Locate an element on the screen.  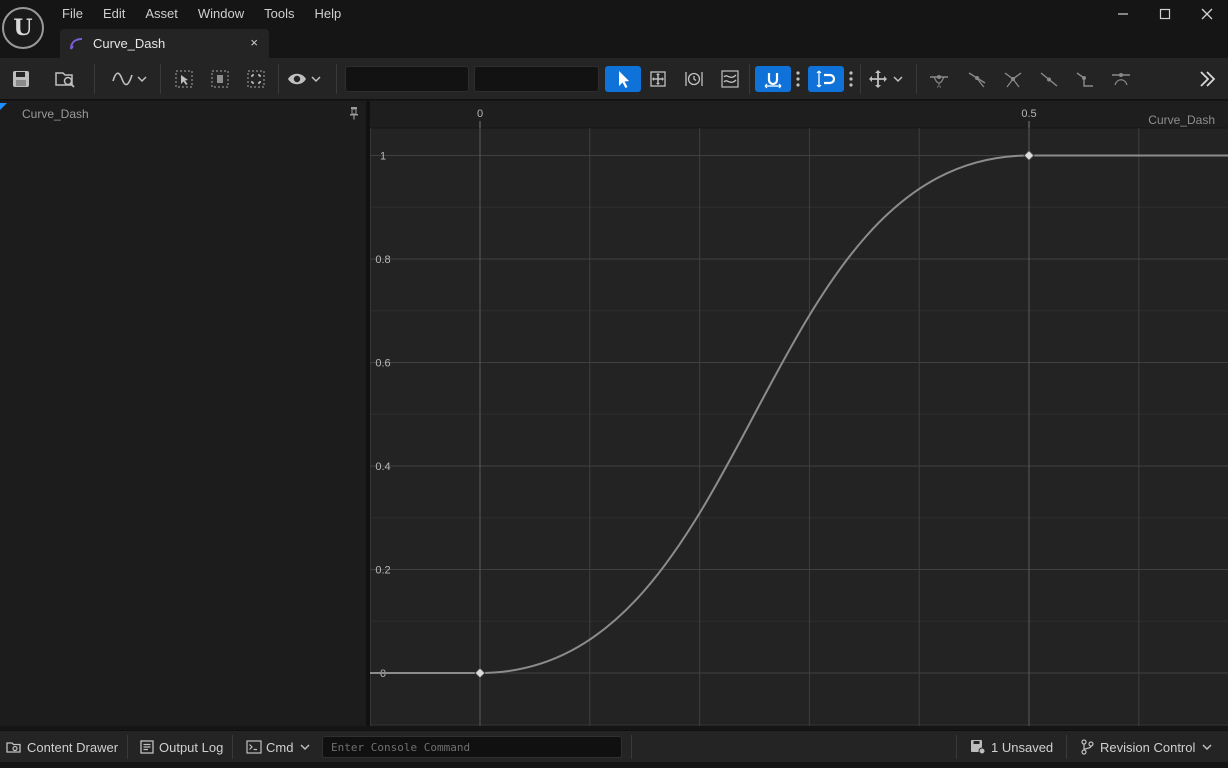
menu-bar: File Edit Asset Window Tools Help is located at coordinates (201, 14).